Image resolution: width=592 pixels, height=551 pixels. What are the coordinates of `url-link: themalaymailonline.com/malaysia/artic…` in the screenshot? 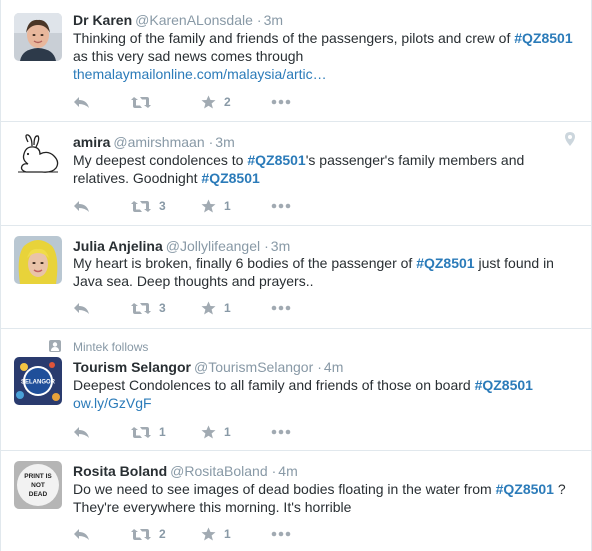 It's located at (324, 74).